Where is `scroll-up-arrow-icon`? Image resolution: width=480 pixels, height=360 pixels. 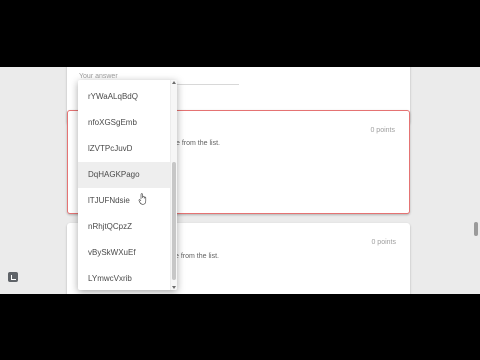
scroll-up-arrow-icon is located at coordinates (174, 82).